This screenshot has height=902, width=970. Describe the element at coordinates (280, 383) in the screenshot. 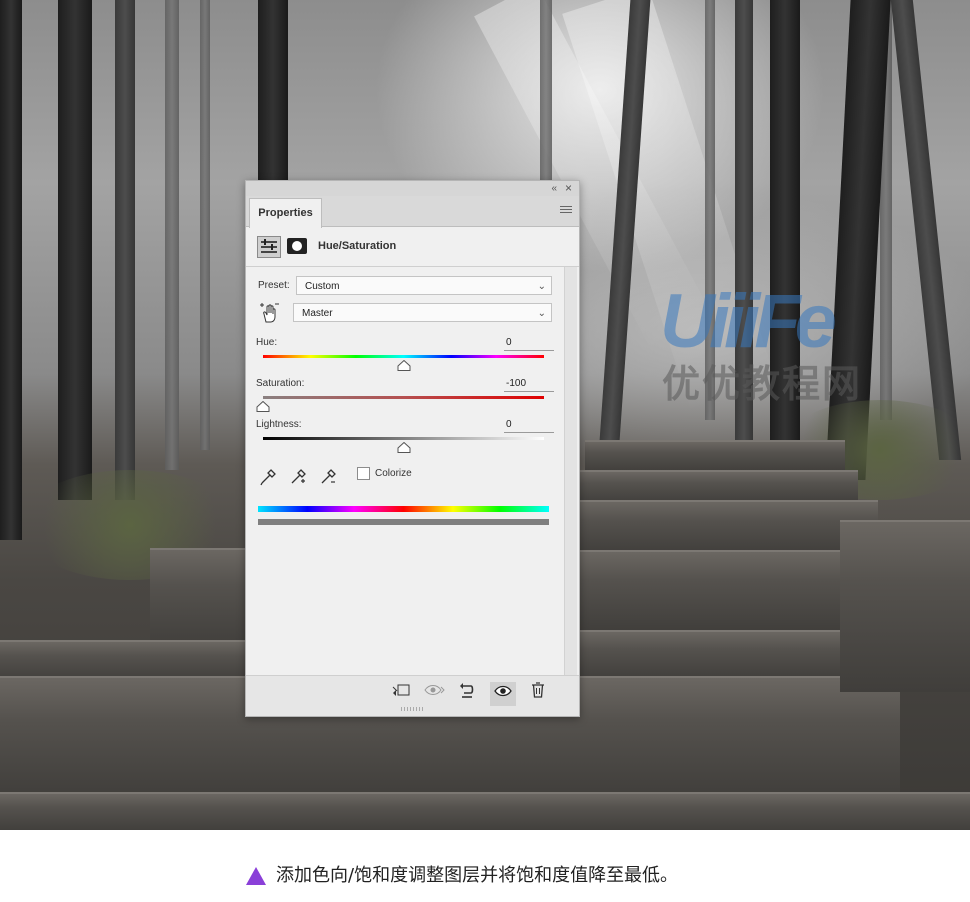

I see `saturation-label: Saturation:` at that location.